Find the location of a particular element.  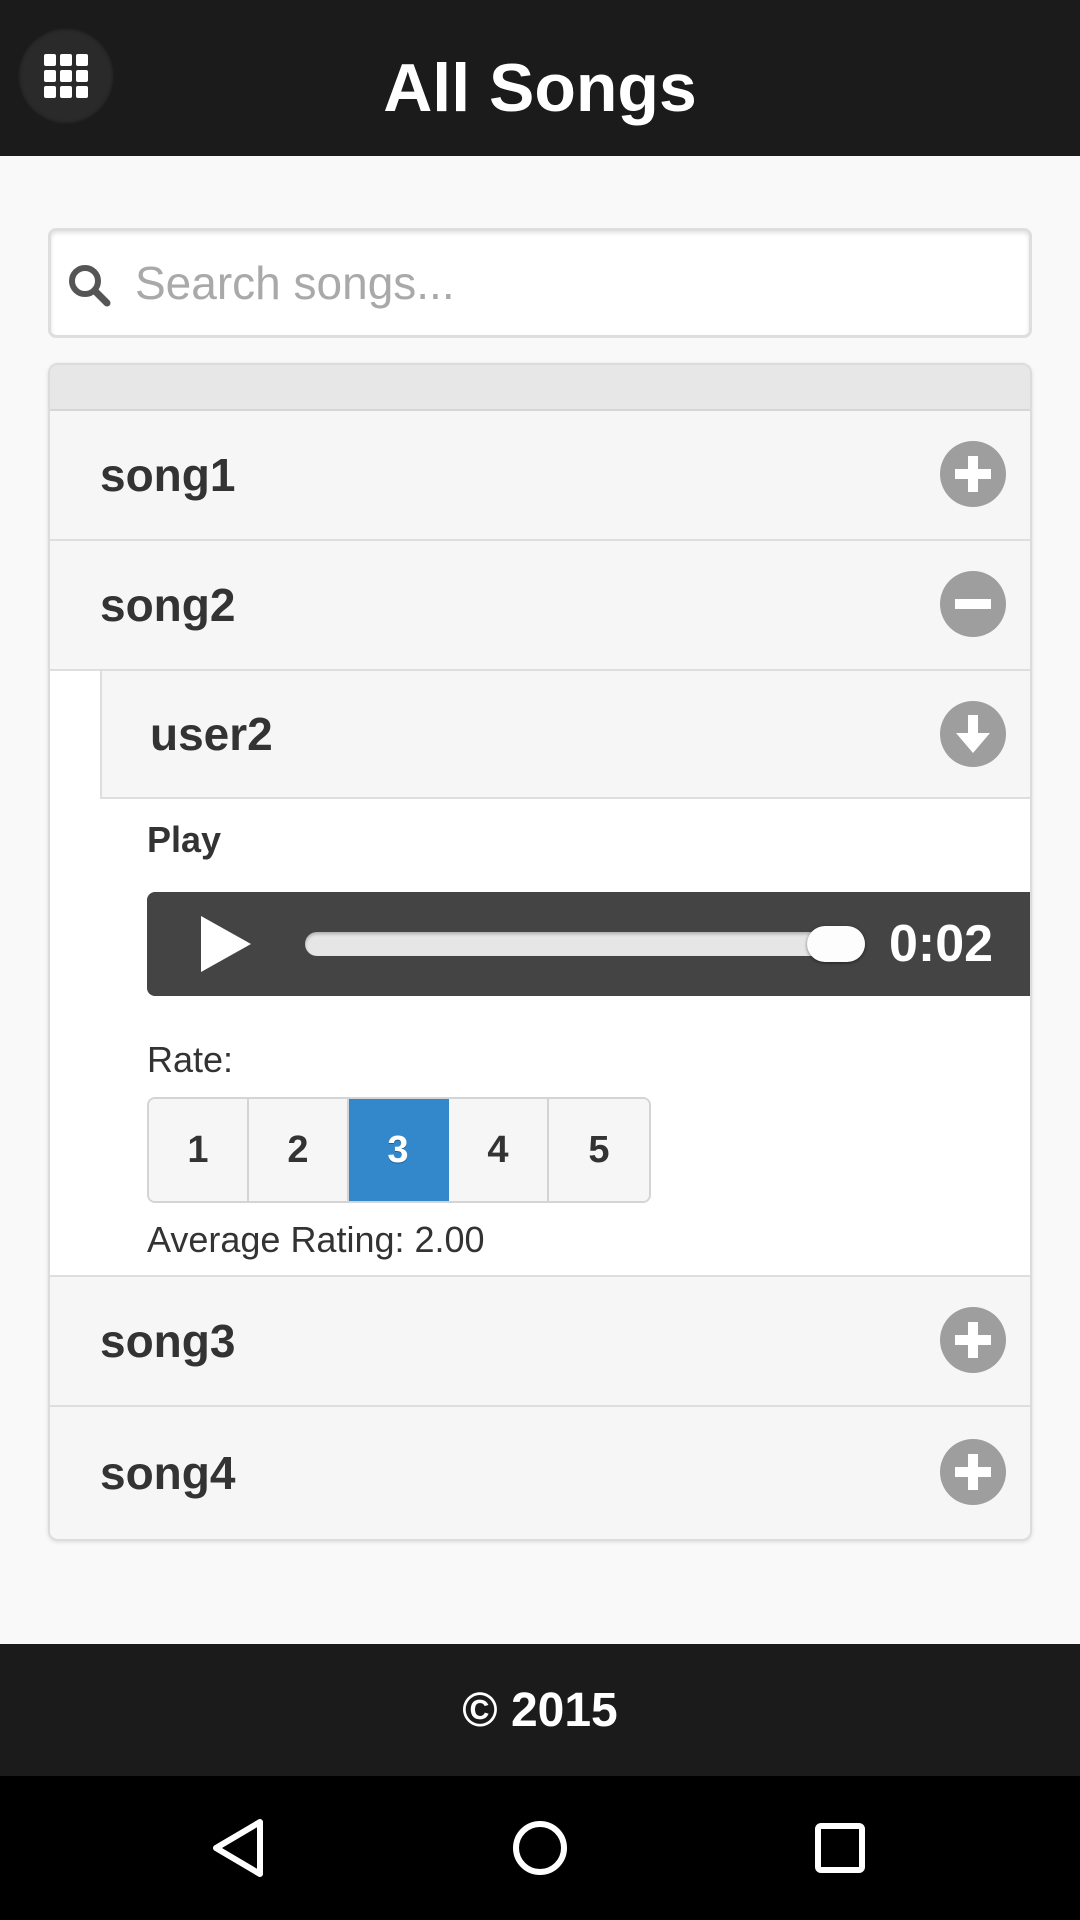

search-input is located at coordinates (575, 283).